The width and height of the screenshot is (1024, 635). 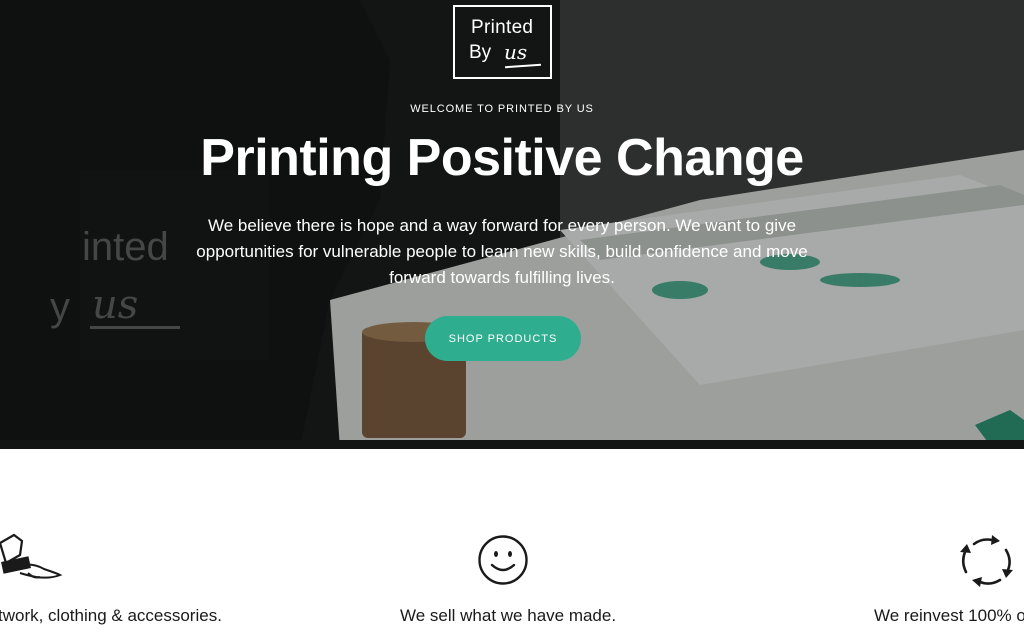 What do you see at coordinates (516, 52) in the screenshot?
I see `logo-text-us: us` at bounding box center [516, 52].